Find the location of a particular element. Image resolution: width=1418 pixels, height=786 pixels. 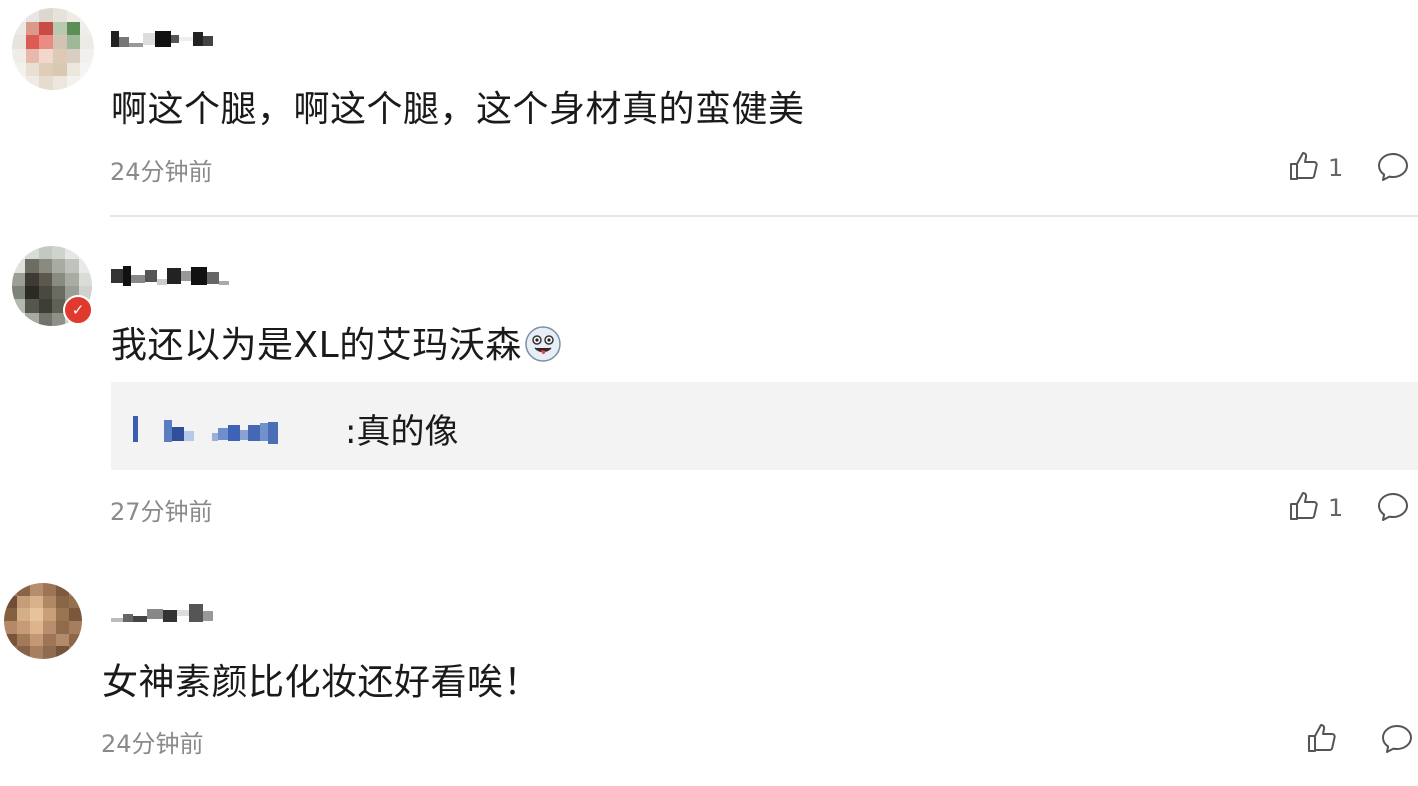

comment-text: 女神素颜比化妆还好看唉！ is located at coordinates (321, 682).